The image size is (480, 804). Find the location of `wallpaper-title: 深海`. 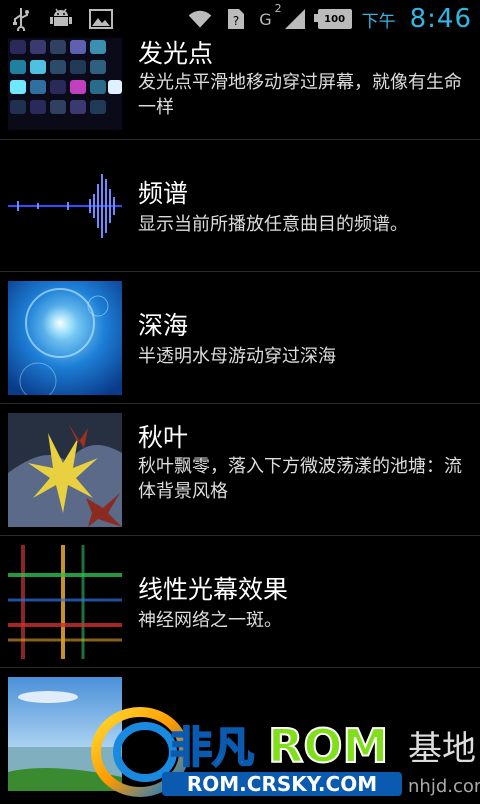

wallpaper-title: 深海 is located at coordinates (163, 325).